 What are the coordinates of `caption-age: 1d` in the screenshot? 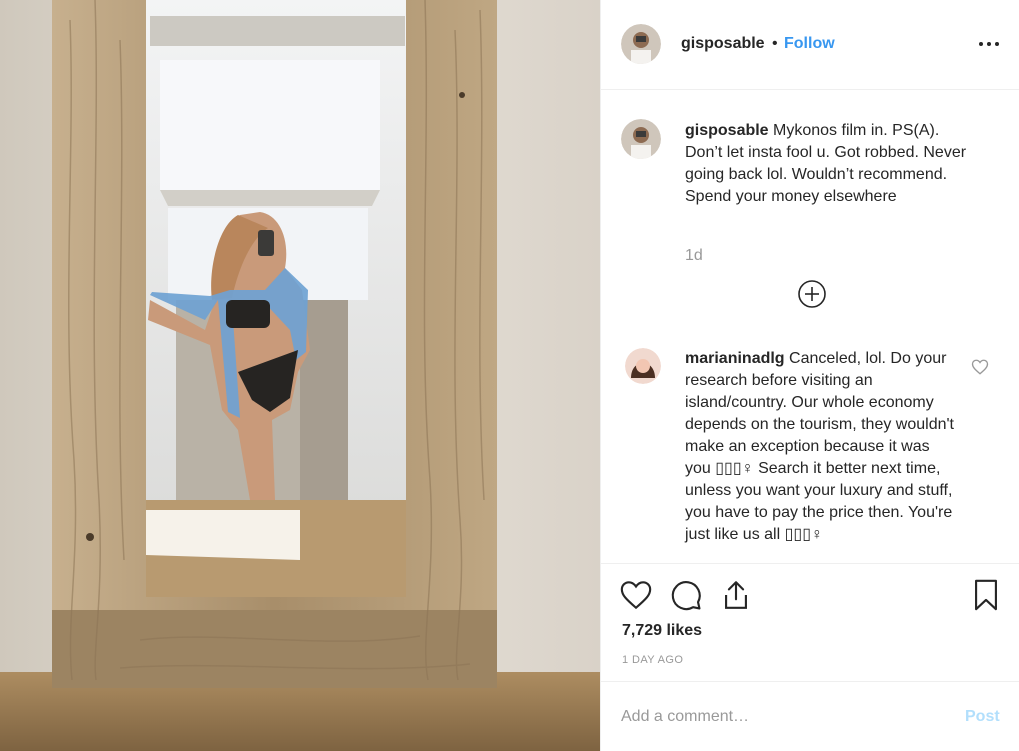 It's located at (694, 256).